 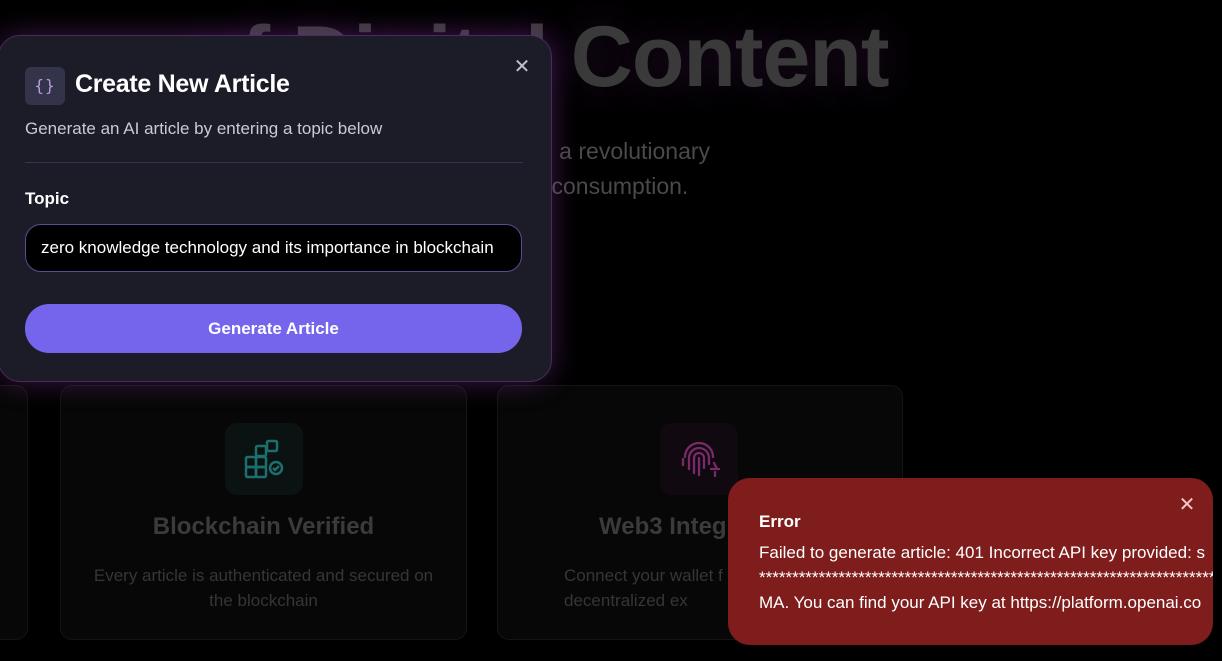 What do you see at coordinates (625, 151) in the screenshot?
I see `hero-subtitle-line-1: e a revolutionary` at bounding box center [625, 151].